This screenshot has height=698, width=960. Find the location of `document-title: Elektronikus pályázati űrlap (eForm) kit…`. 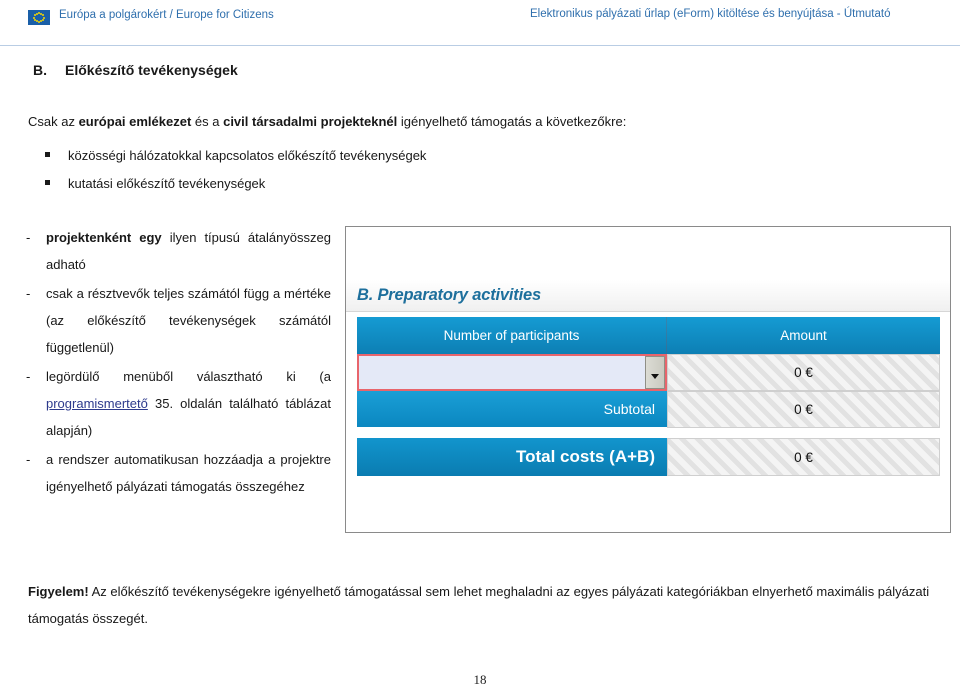

document-title: Elektronikus pályázati űrlap (eForm) kit… is located at coordinates (710, 14).